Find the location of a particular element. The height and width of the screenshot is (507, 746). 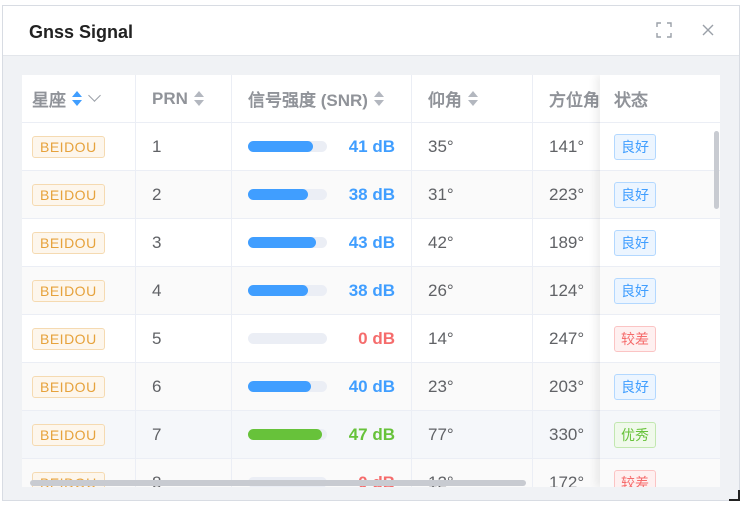

close-icon is located at coordinates (709, 31).